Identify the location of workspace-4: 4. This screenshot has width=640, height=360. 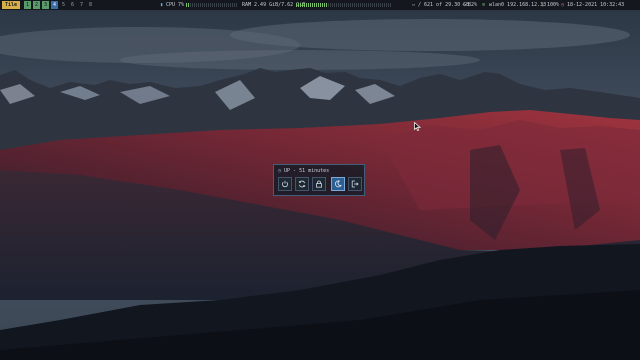
(54, 5).